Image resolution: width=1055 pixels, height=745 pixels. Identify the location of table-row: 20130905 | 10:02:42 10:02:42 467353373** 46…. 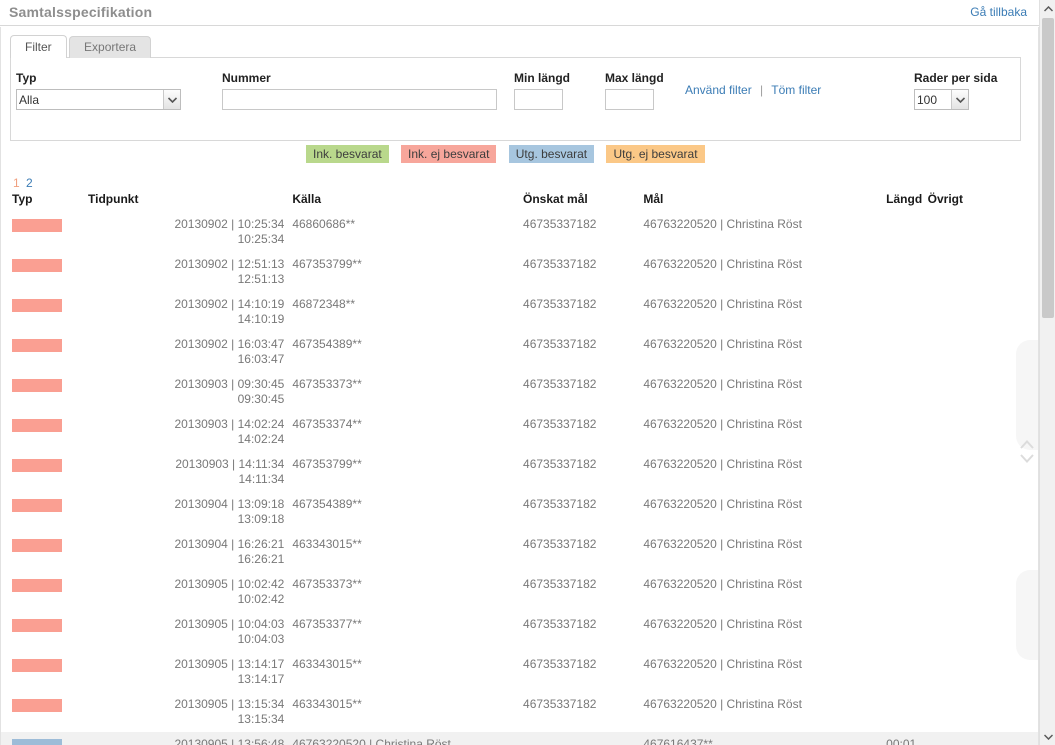
(519, 592).